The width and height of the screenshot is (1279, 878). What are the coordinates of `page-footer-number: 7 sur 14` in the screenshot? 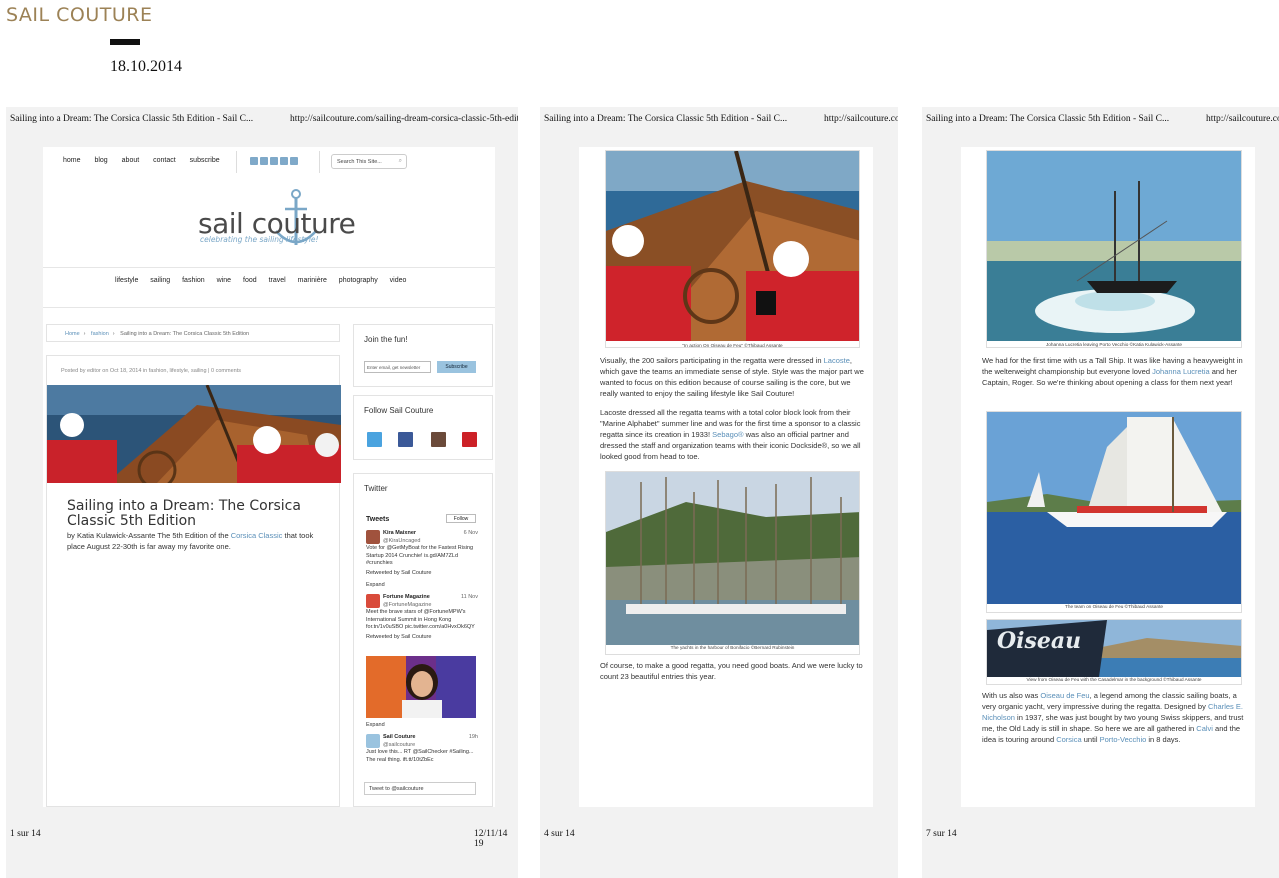 It's located at (941, 834).